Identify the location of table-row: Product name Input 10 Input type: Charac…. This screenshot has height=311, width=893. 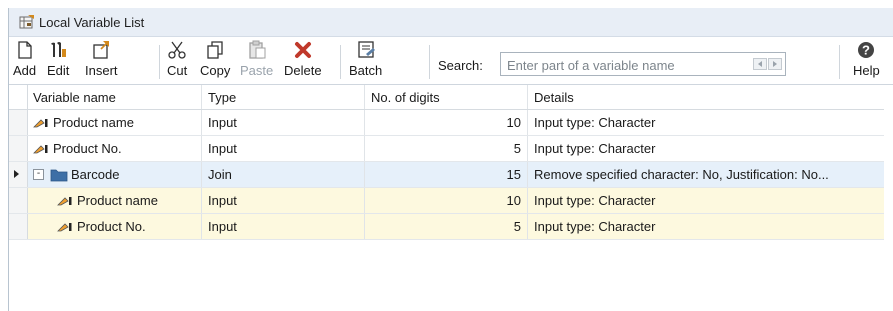
(446, 123).